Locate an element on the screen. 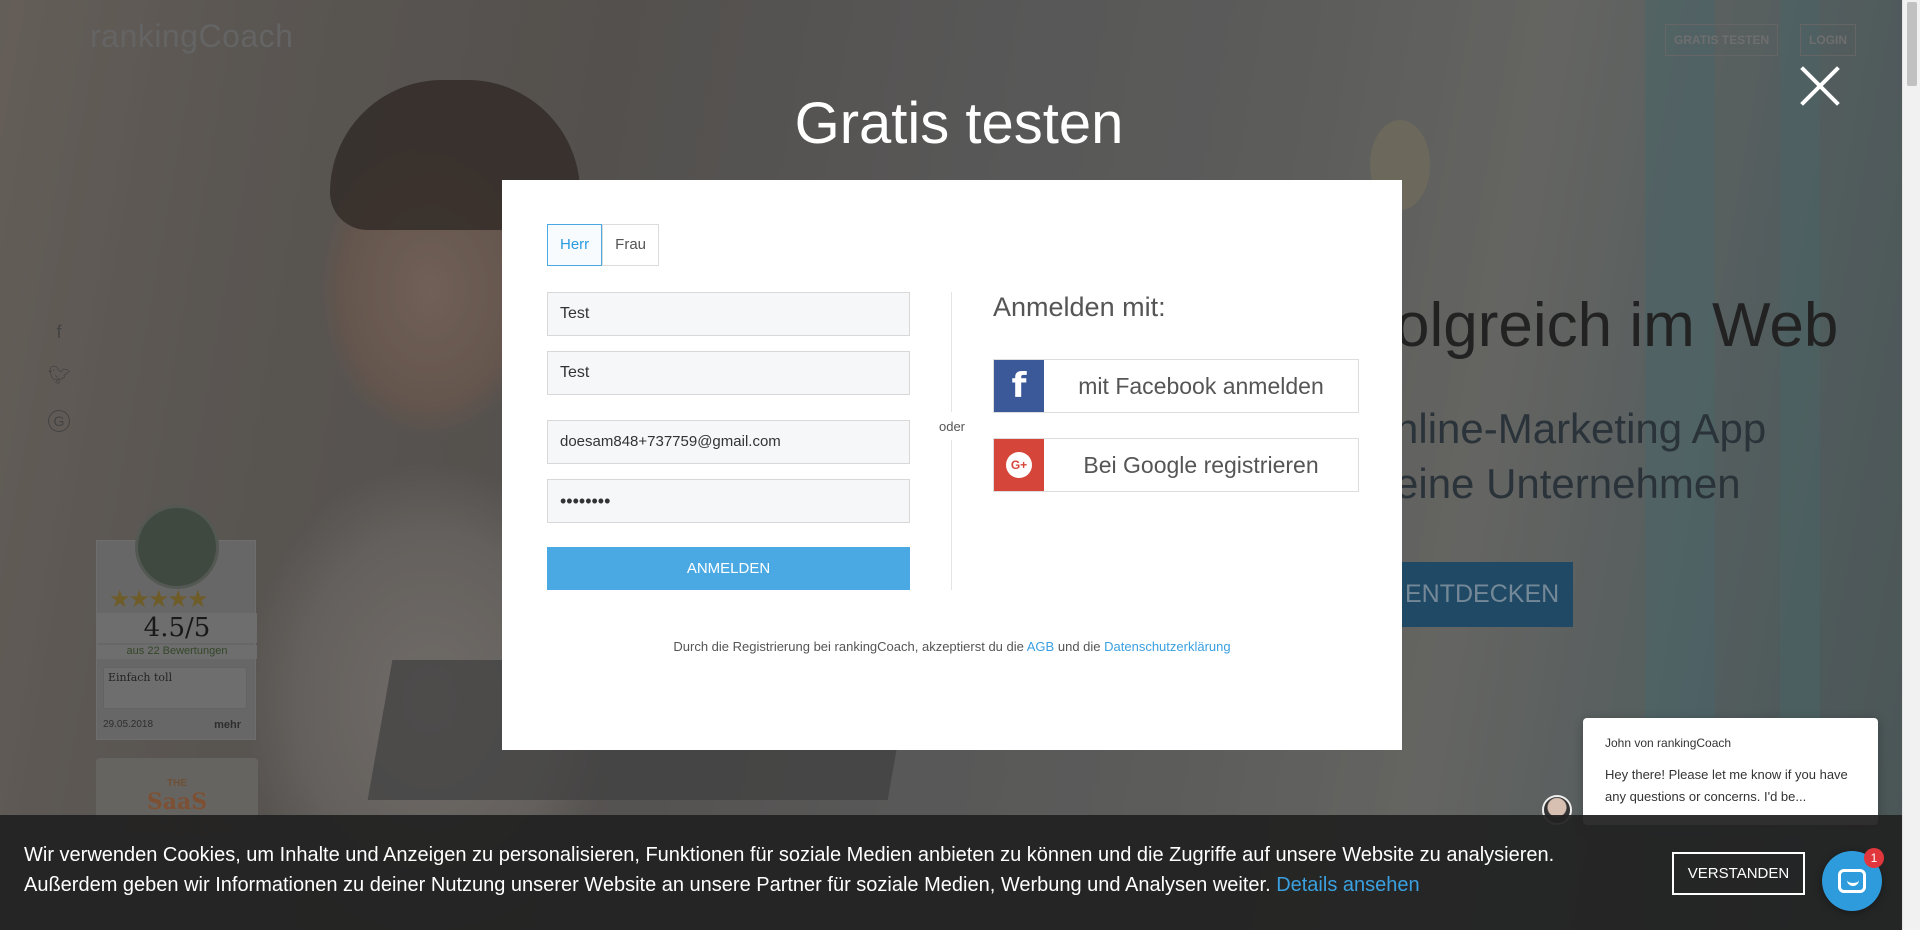  terms-middle: und die is located at coordinates (1079, 646).